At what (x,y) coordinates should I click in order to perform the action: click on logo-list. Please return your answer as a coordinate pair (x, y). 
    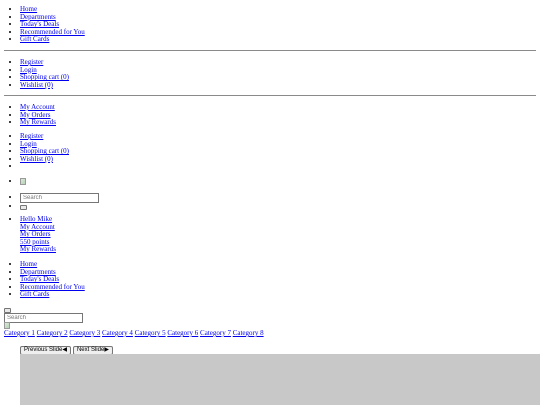
    Looking at the image, I should click on (270, 182).